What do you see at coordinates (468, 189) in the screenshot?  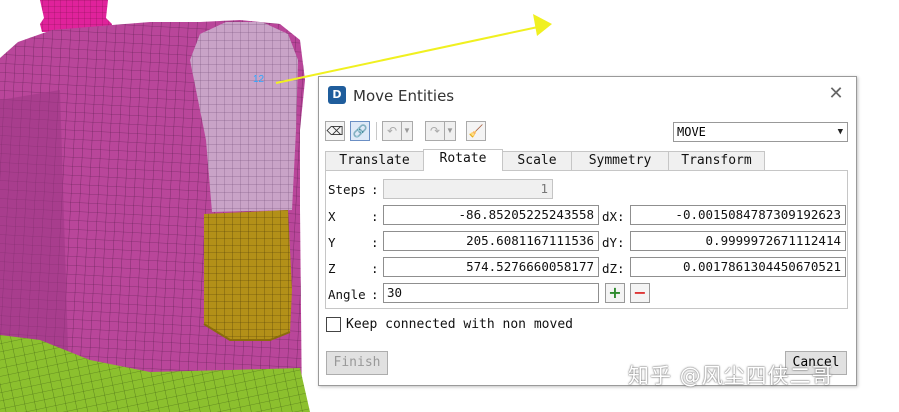 I see `steps-field: 1` at bounding box center [468, 189].